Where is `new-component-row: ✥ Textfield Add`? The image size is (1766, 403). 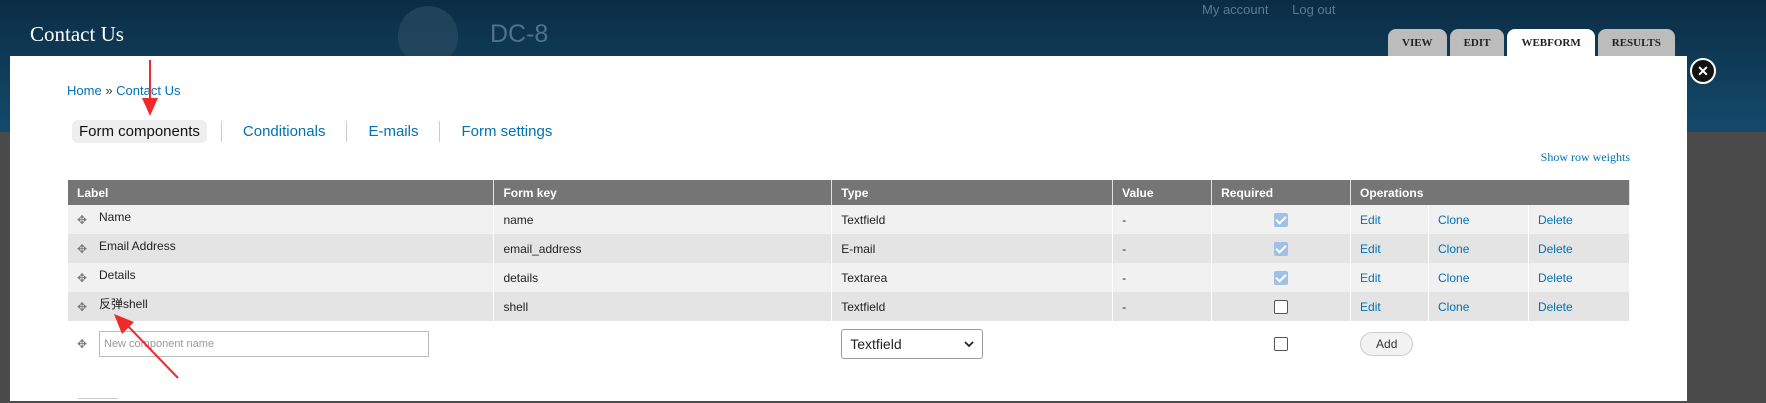
new-component-row: ✥ Textfield Add is located at coordinates (849, 344).